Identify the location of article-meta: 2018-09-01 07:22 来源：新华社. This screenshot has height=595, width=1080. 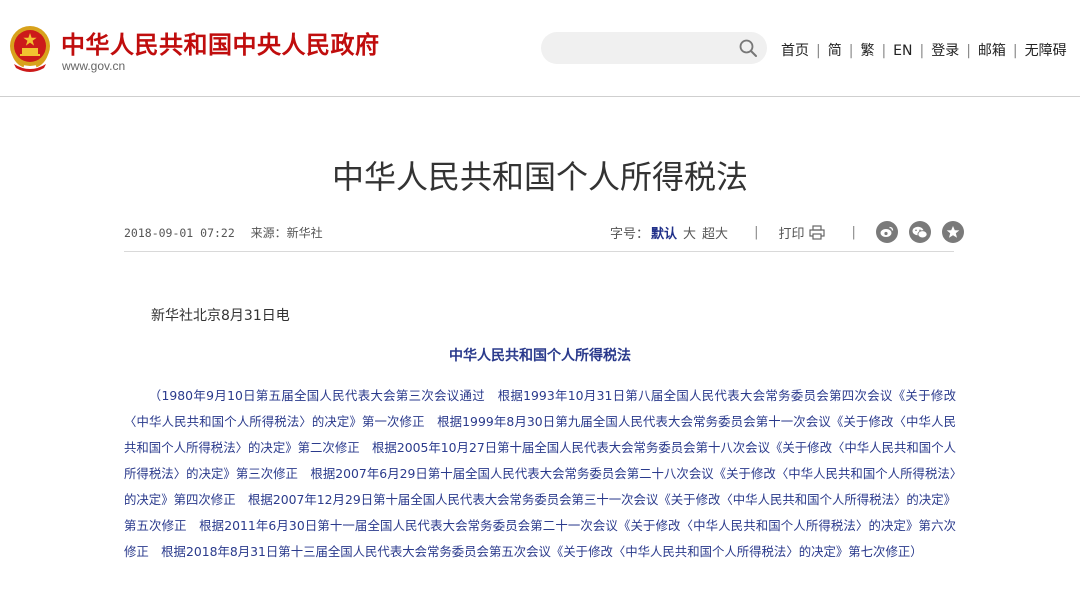
(223, 232).